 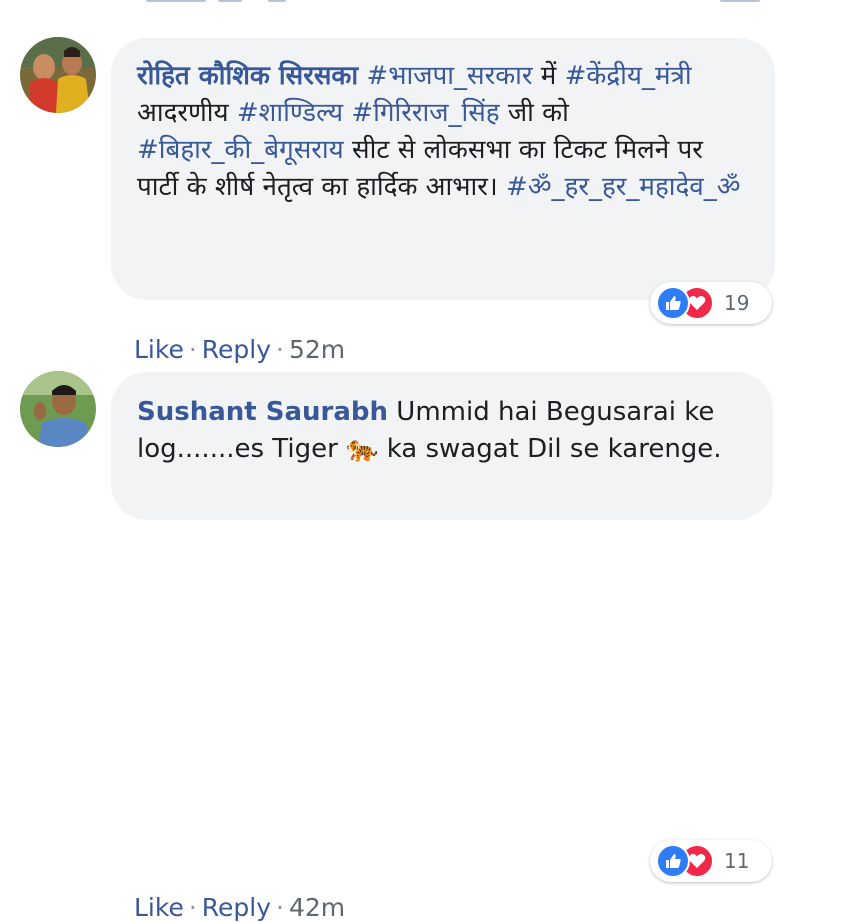 I want to click on comment-actions: Like · Reply · 42m, so click(x=239, y=907).